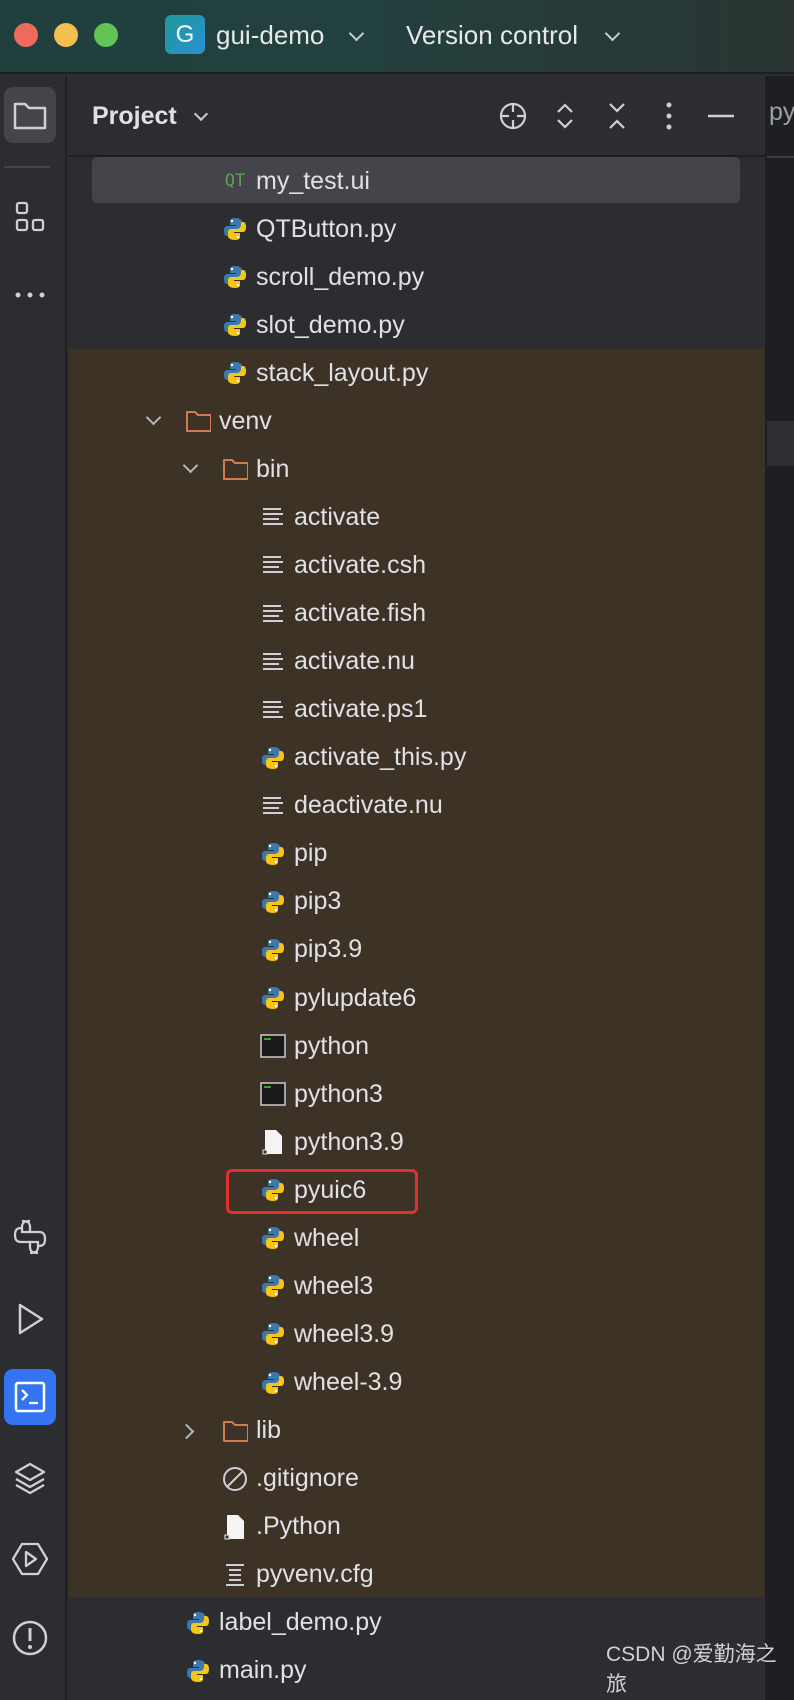 Image resolution: width=794 pixels, height=1700 pixels. Describe the element at coordinates (313, 325) in the screenshot. I see `tree-item: slot_demo.py` at that location.